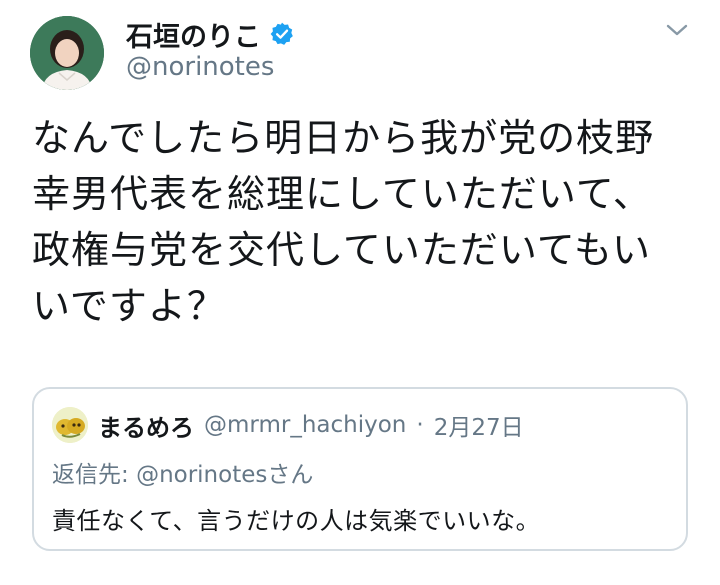 This screenshot has height=585, width=720. I want to click on quoted-tweet-header: まるめろ @mrmr_hachiyon · 2月27日, so click(288, 425).